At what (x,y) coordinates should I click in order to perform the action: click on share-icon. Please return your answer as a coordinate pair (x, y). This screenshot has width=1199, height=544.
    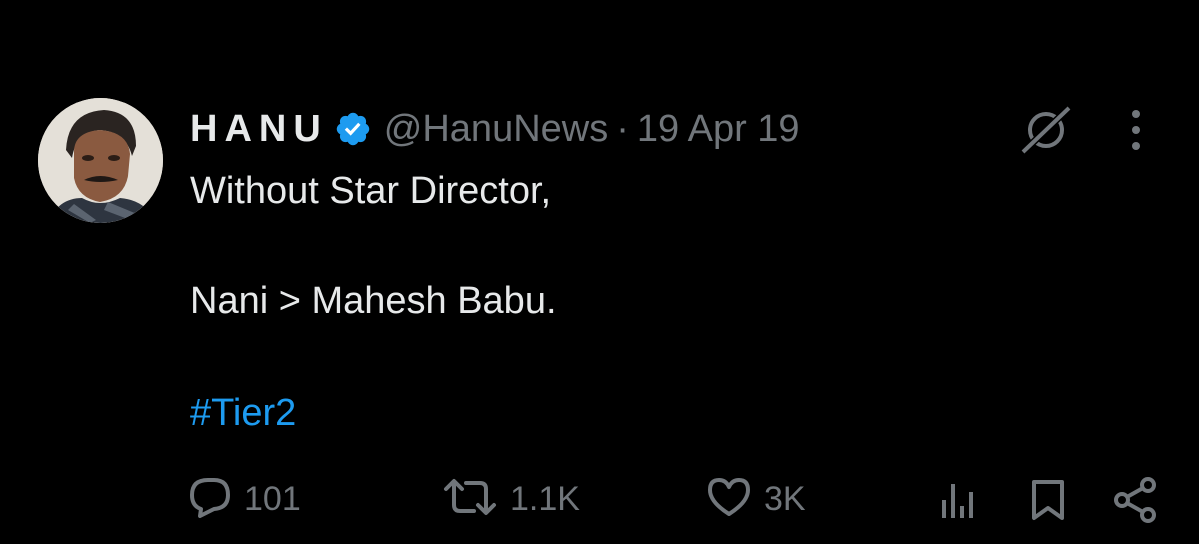
    Looking at the image, I should click on (1135, 500).